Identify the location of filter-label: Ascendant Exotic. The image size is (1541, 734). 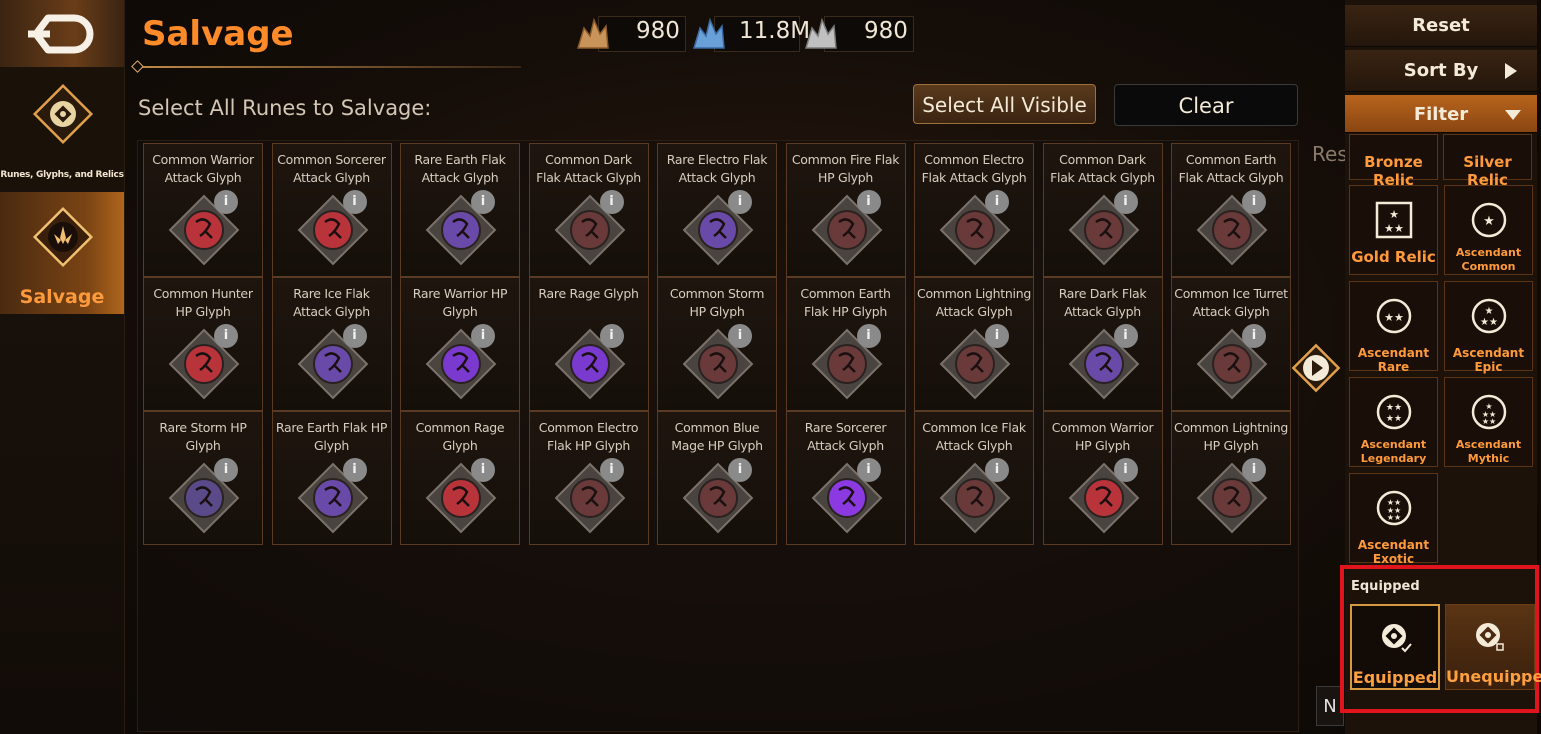
(1393, 552).